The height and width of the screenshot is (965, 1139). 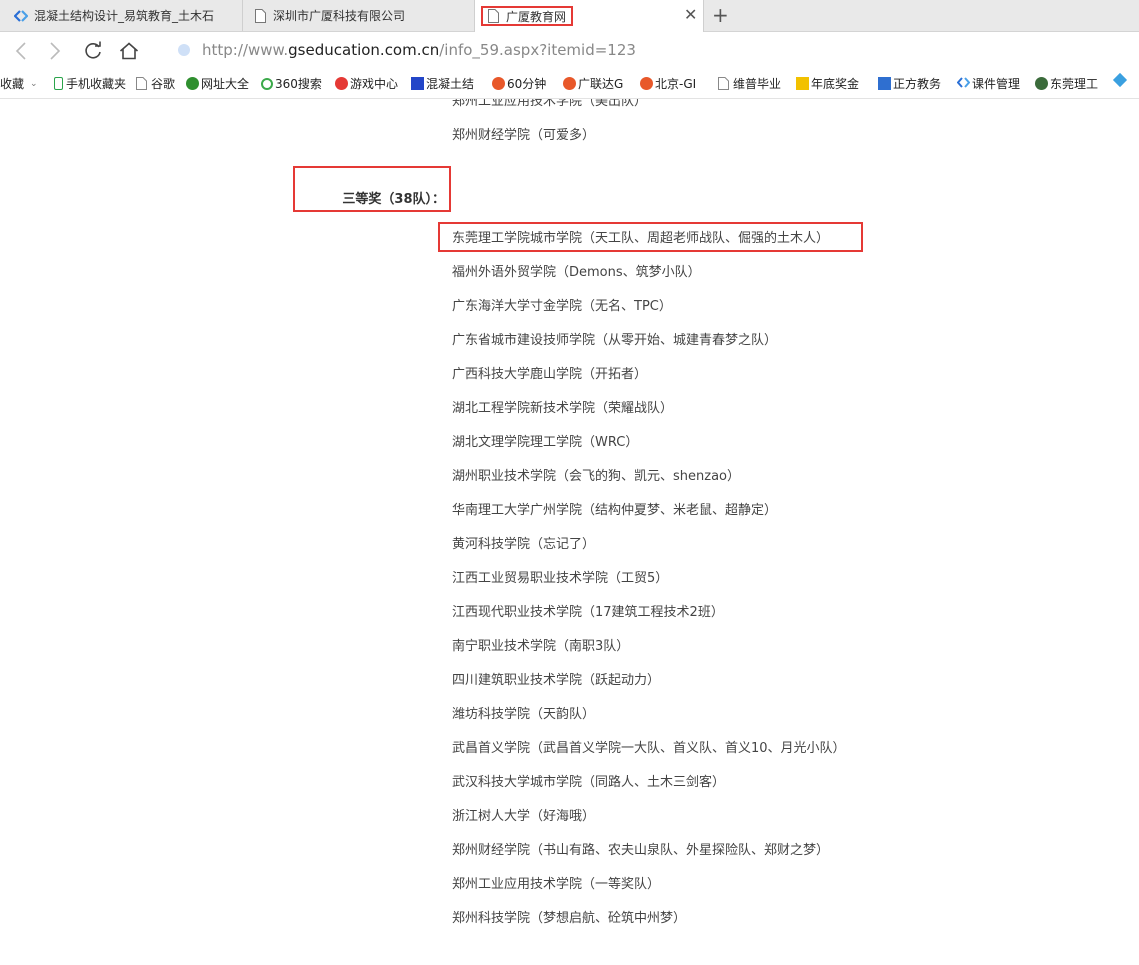 I want to click on list-item: 江西现代职业技术学院（17建筑工程技术2班）, so click(x=588, y=612).